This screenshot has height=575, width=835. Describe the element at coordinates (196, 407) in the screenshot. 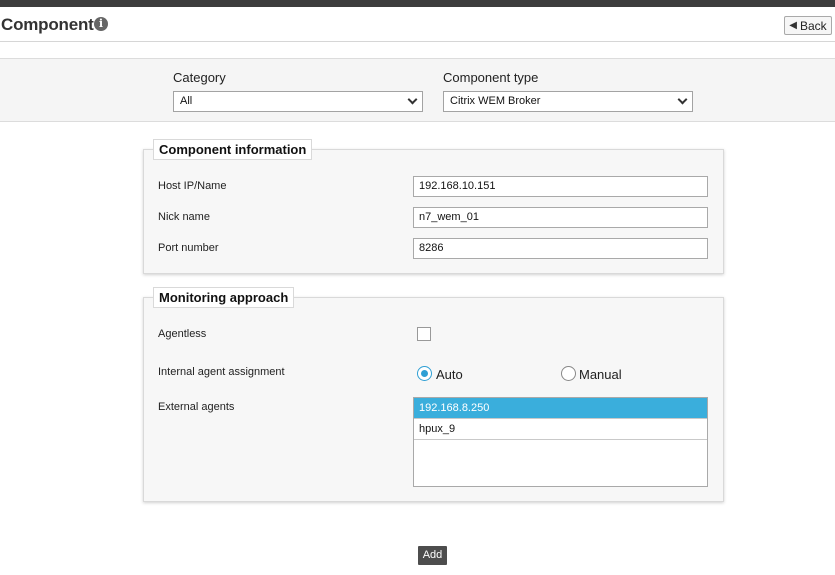

I see `external-agents-label: External agents` at that location.